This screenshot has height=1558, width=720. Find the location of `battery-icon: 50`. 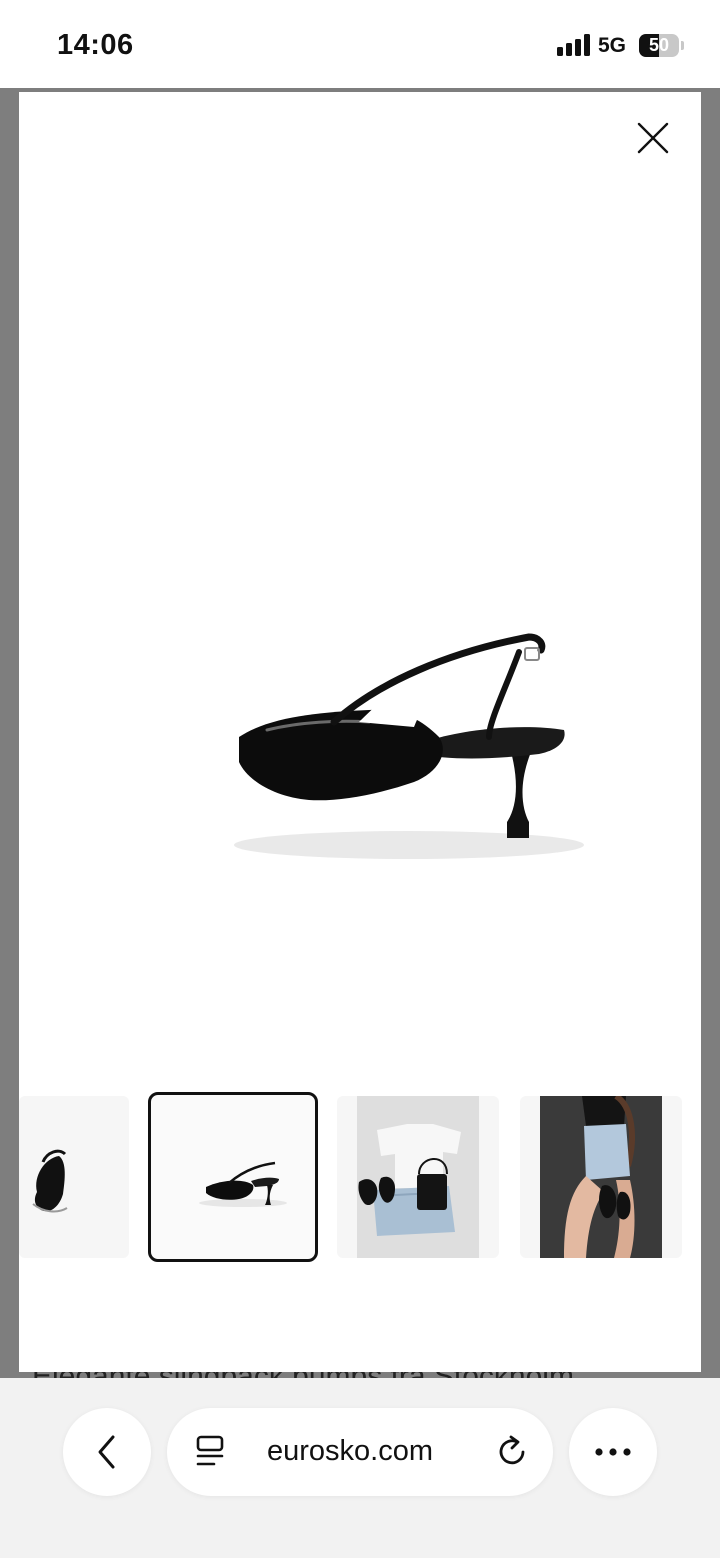

battery-icon: 50 is located at coordinates (659, 45).